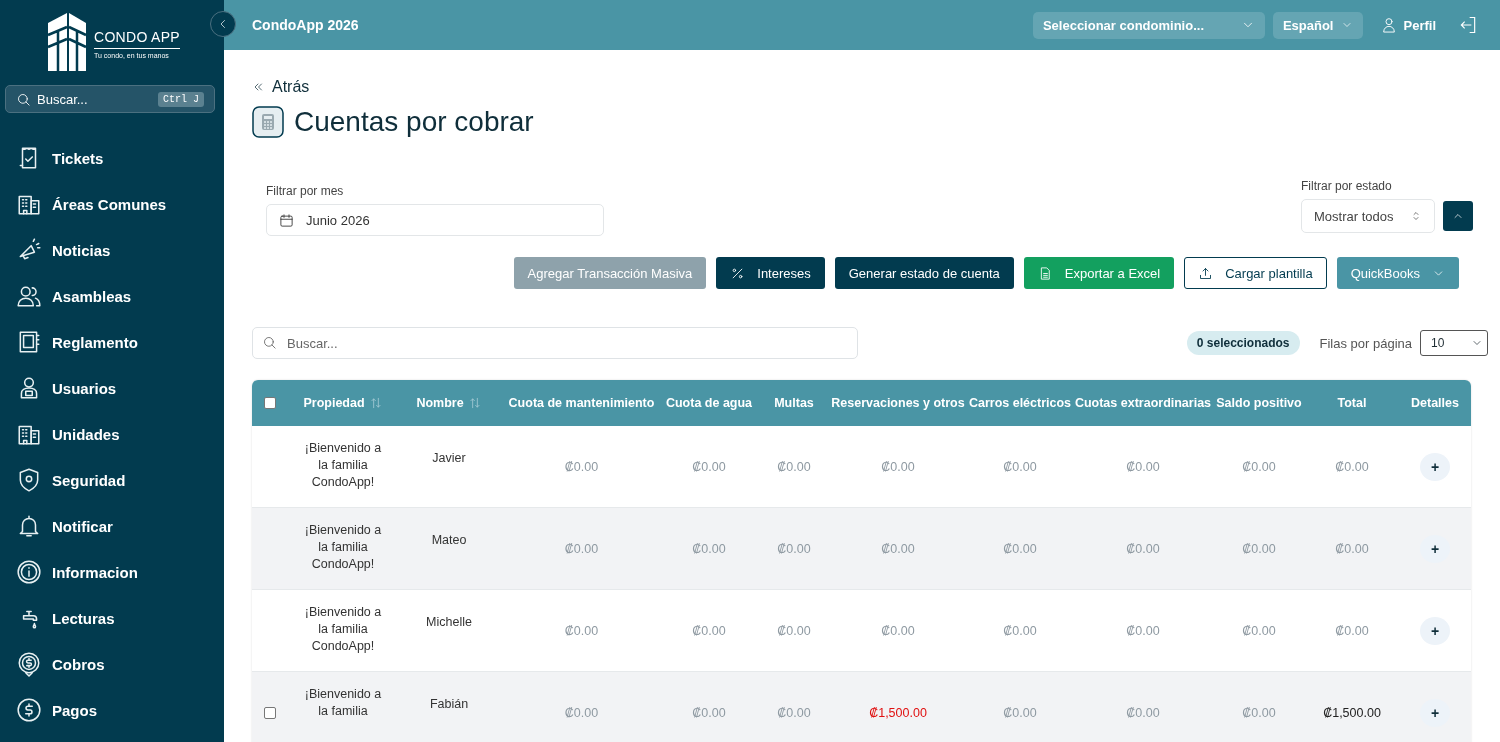  I want to click on table-cell-text: ¡Bienvenido a la familia, so click(343, 703).